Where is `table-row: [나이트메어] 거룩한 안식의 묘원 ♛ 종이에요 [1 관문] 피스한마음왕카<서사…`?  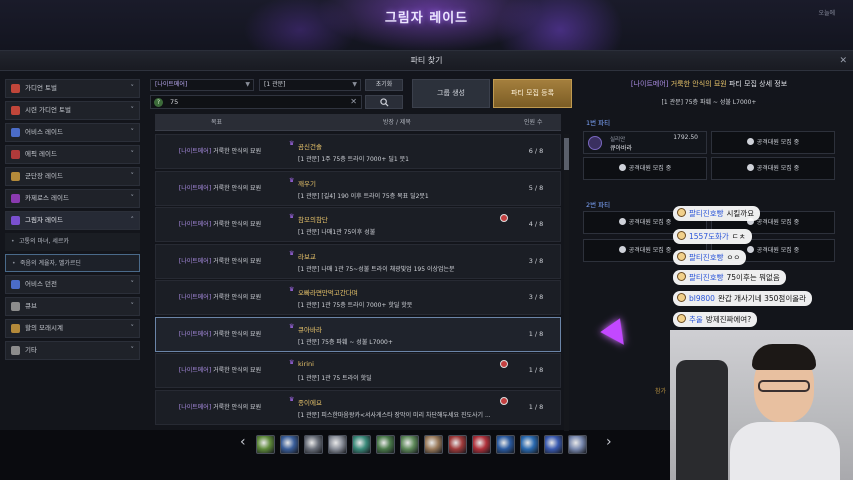 table-row: [나이트메어] 거룩한 안식의 묘원 ♛ 종이에요 [1 관문] 피스한마음왕카<서사… is located at coordinates (358, 407).